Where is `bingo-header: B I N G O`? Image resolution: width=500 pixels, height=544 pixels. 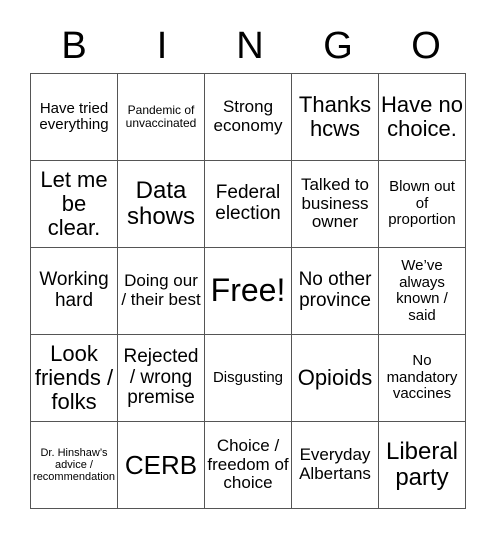
bingo-header: B I N G O is located at coordinates (250, 46).